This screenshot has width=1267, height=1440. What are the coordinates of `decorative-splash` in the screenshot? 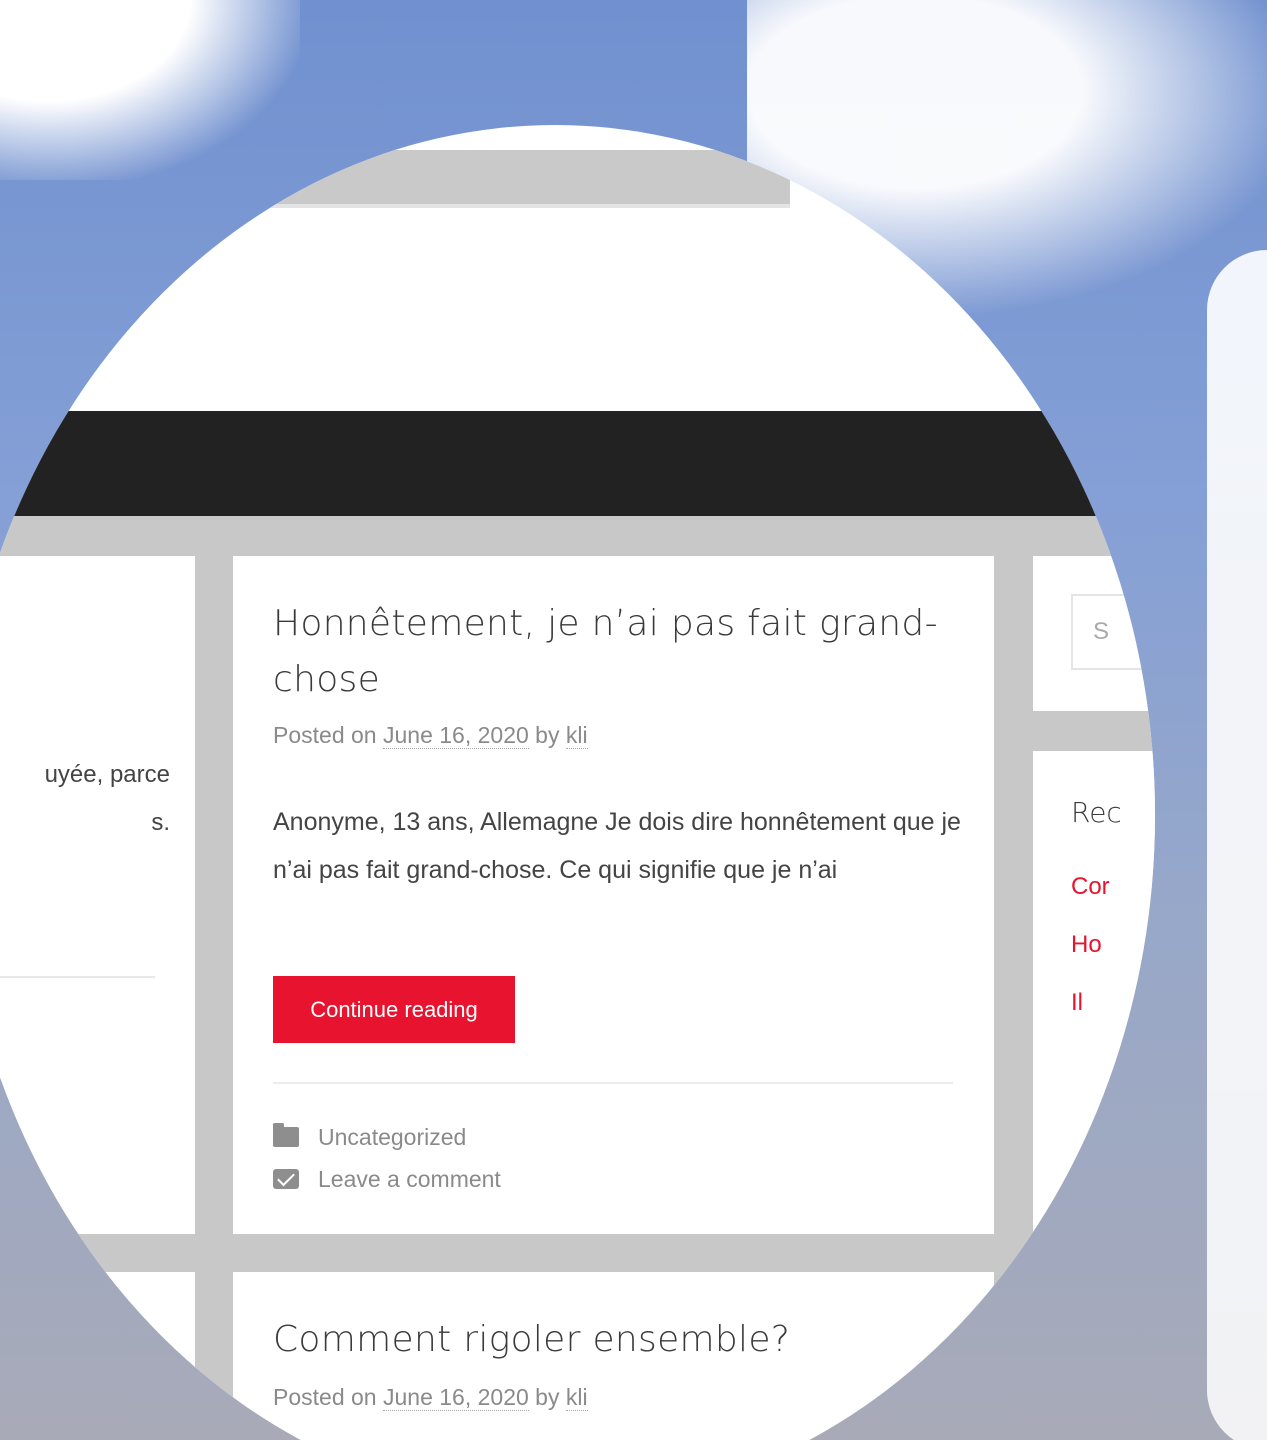 It's located at (1237, 845).